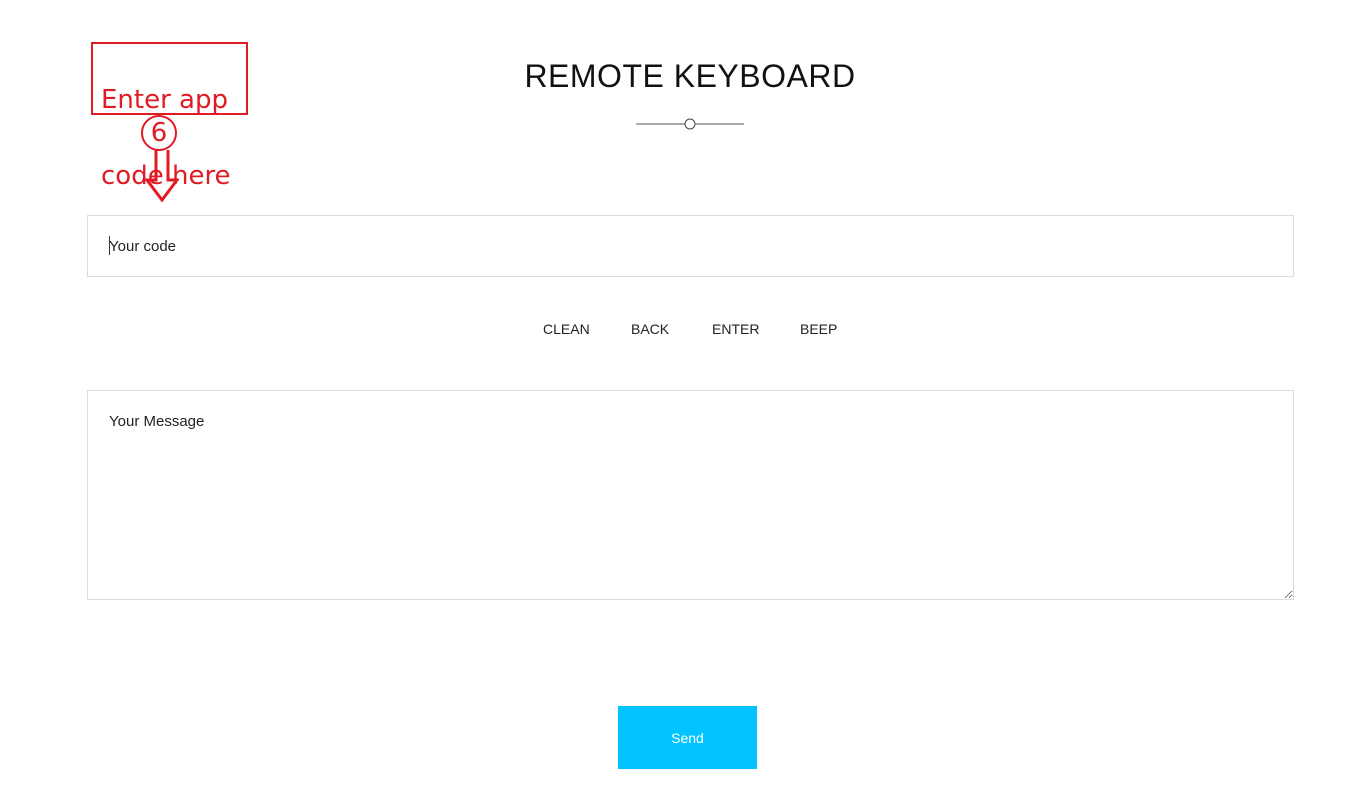 The width and height of the screenshot is (1349, 800). I want to click on title-divider, so click(690, 124).